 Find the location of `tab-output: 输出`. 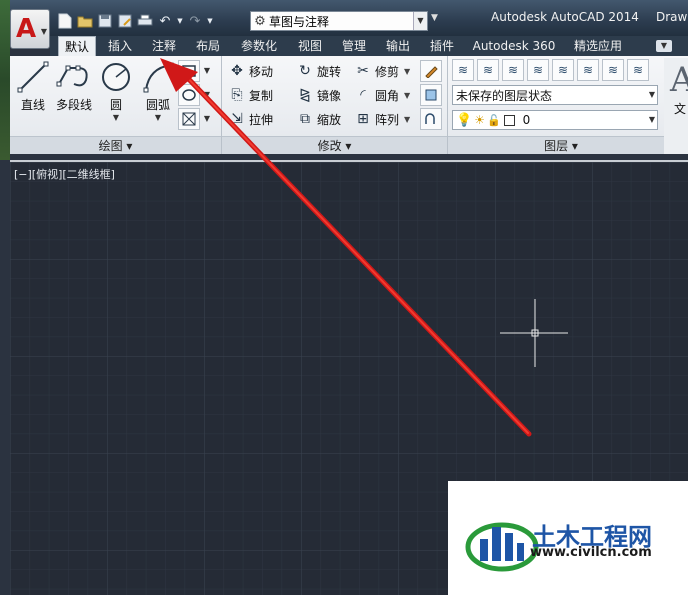

tab-output: 输出 is located at coordinates (398, 46).